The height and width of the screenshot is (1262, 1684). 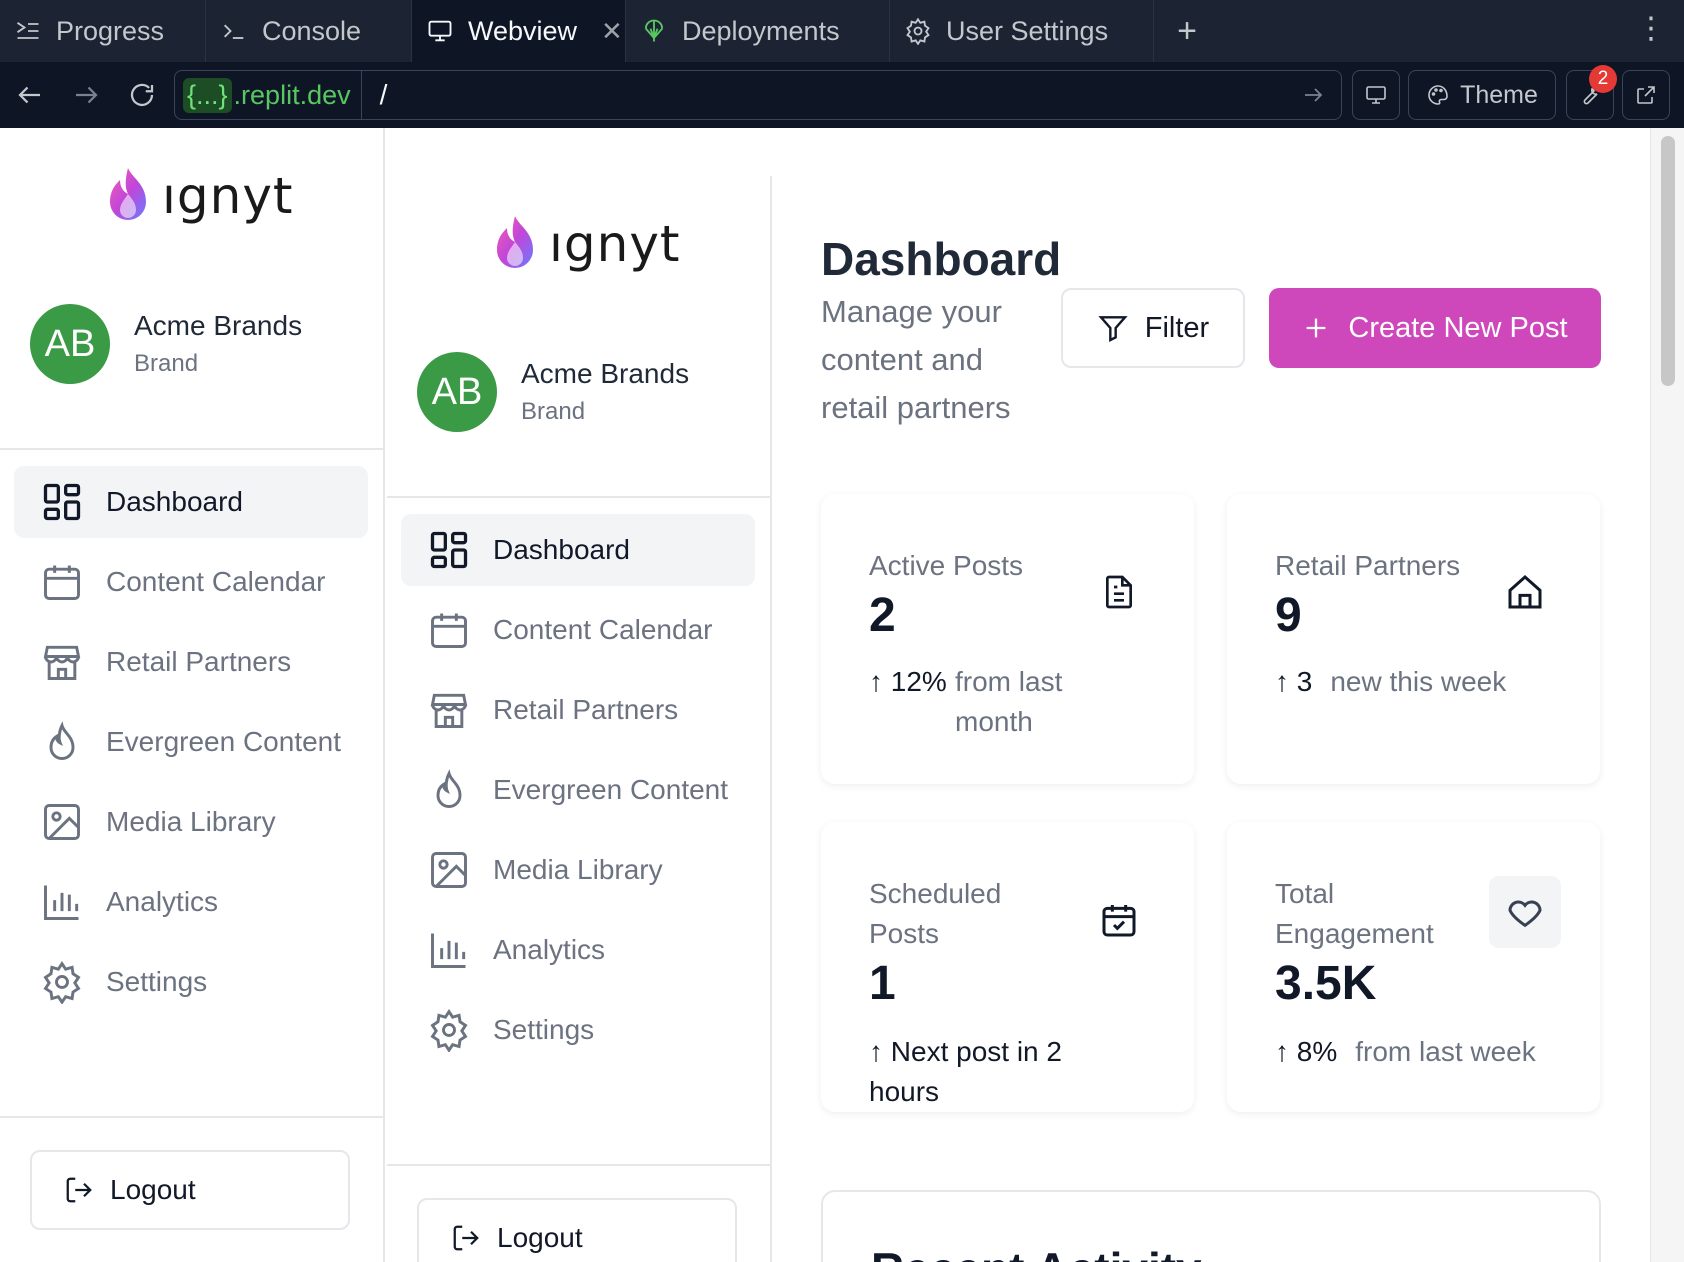 I want to click on page-subtitle: Manage your content and retail partners, so click(x=916, y=359).